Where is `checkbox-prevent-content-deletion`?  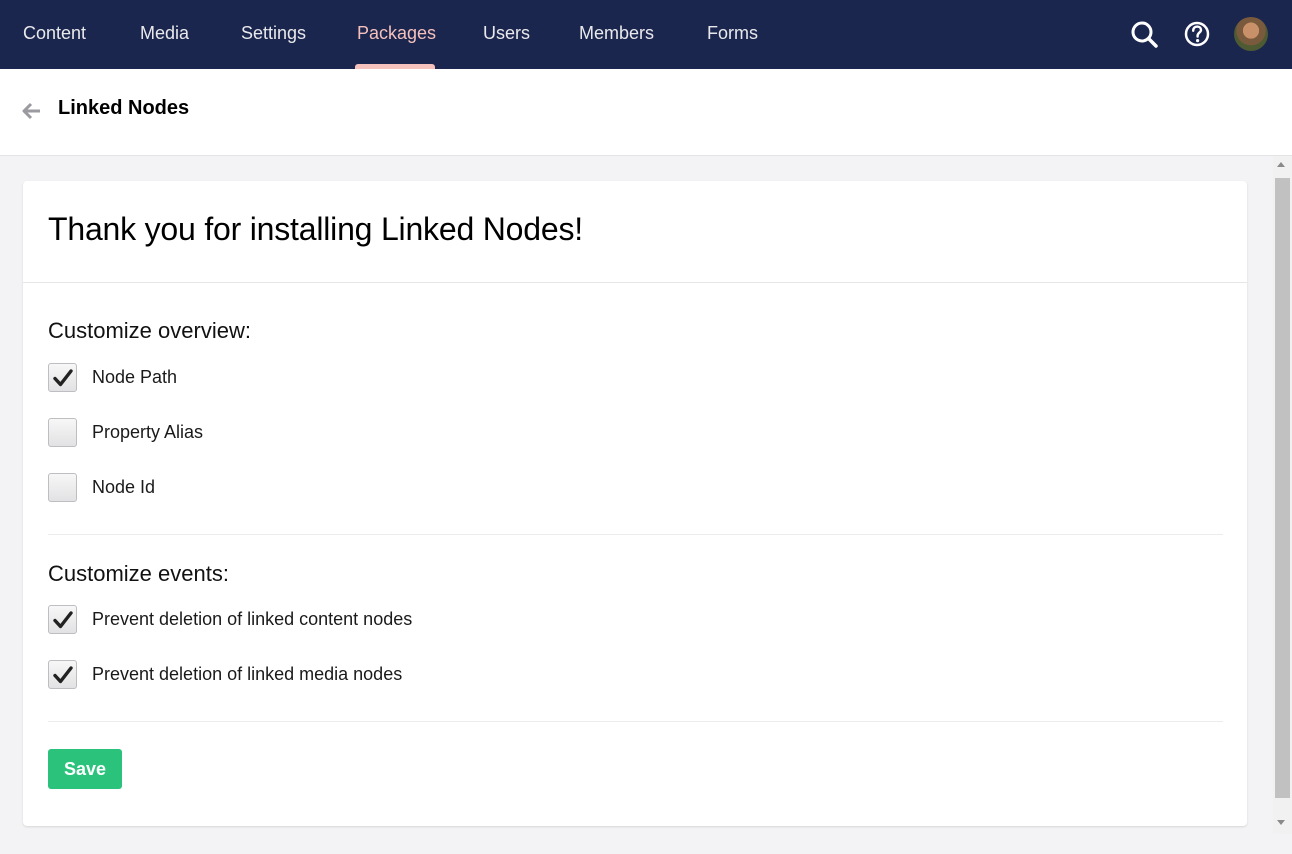 checkbox-prevent-content-deletion is located at coordinates (62, 619).